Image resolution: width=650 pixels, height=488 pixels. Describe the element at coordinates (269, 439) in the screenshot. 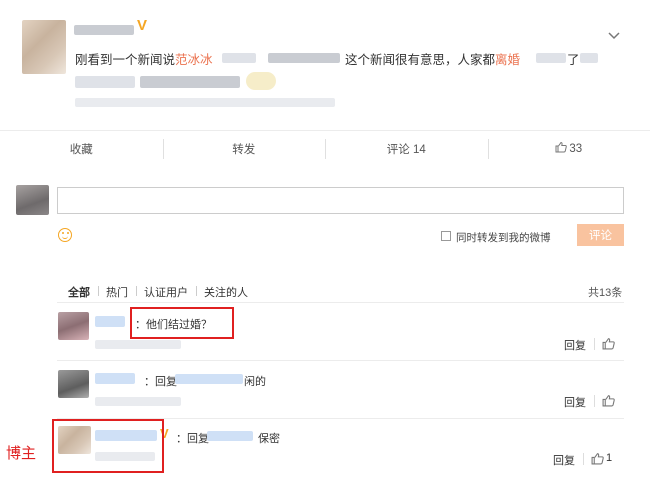

I see `comment-text: 保密` at that location.